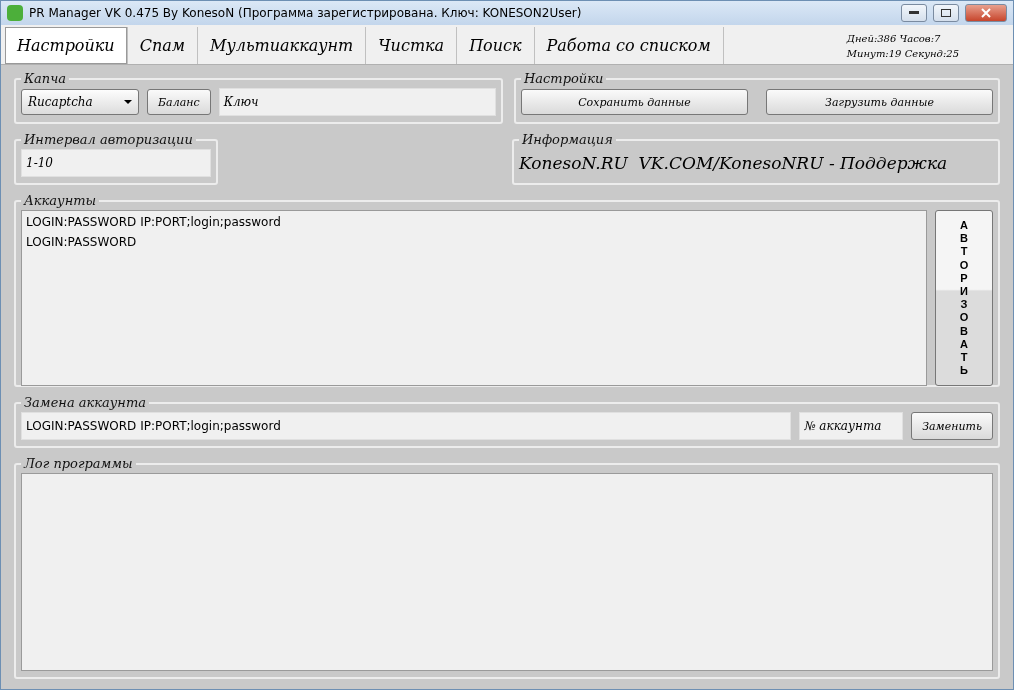 The image size is (1014, 690). I want to click on service-dropdown: Rucaptcha, so click(80, 102).